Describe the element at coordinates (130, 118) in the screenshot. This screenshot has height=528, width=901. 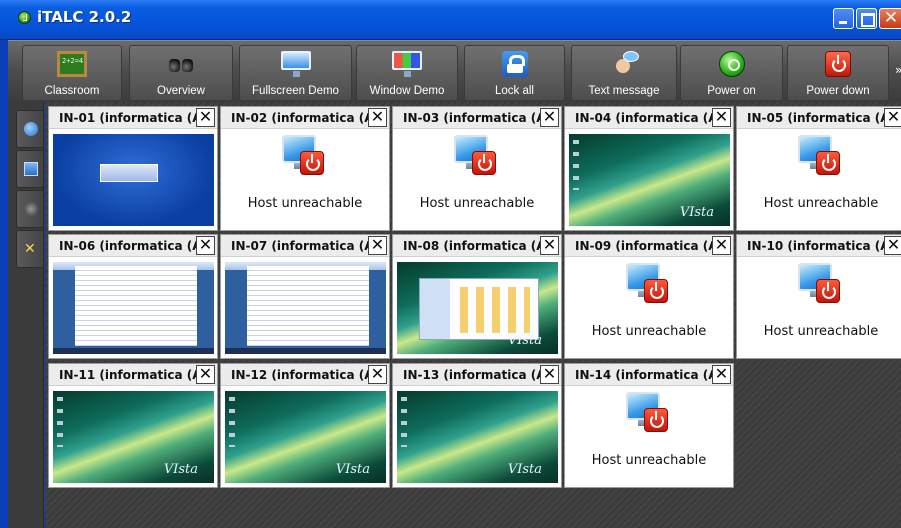
I see `client-name: IN-01 (informatica (A` at that location.